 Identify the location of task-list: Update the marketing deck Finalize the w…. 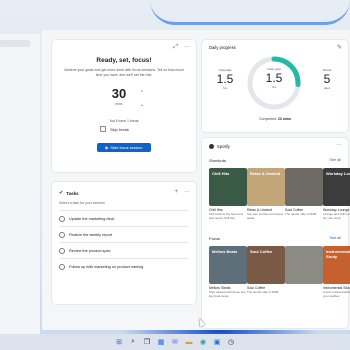
(124, 242).